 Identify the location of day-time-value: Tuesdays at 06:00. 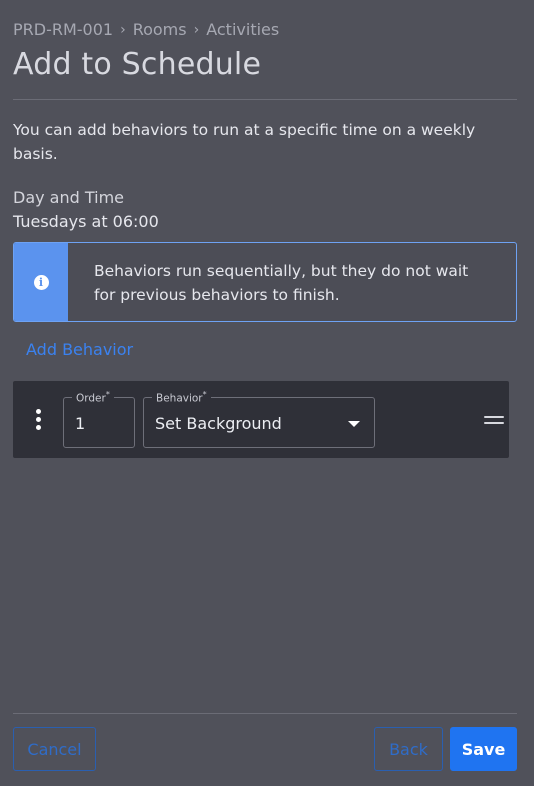
(86, 221).